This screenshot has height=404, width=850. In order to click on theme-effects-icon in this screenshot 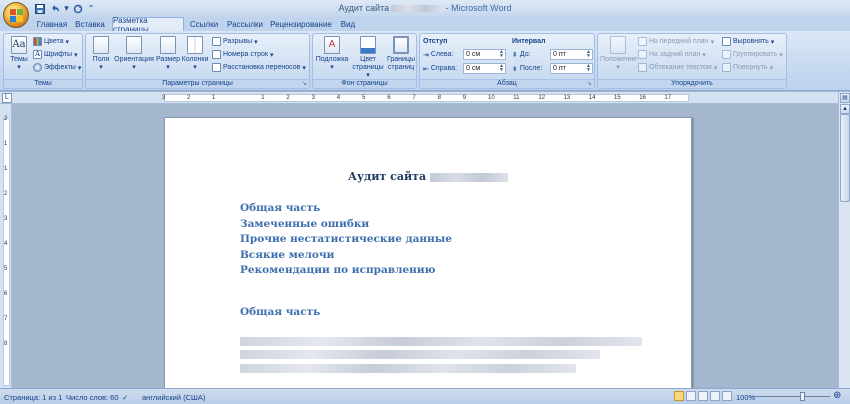, I will do `click(37, 67)`.